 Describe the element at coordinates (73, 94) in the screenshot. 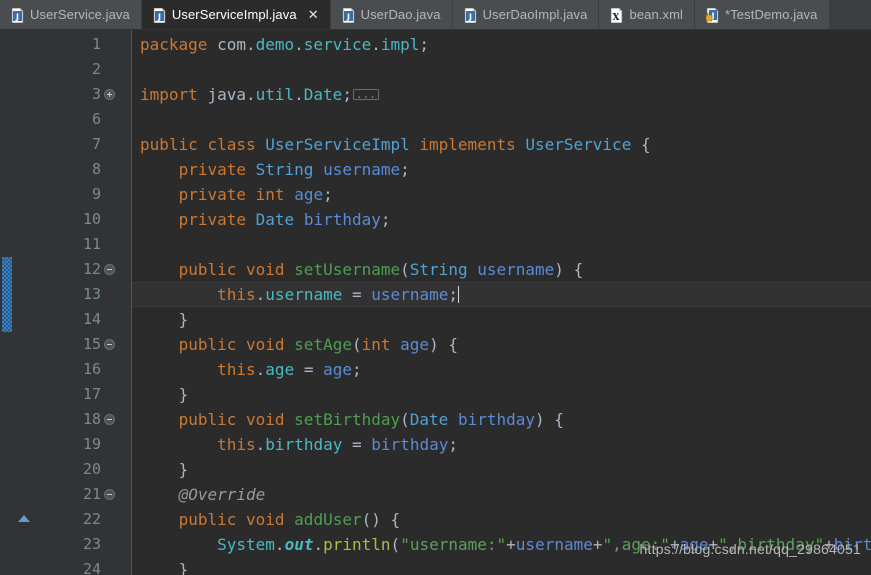

I see `gutter-line-3: 3` at that location.